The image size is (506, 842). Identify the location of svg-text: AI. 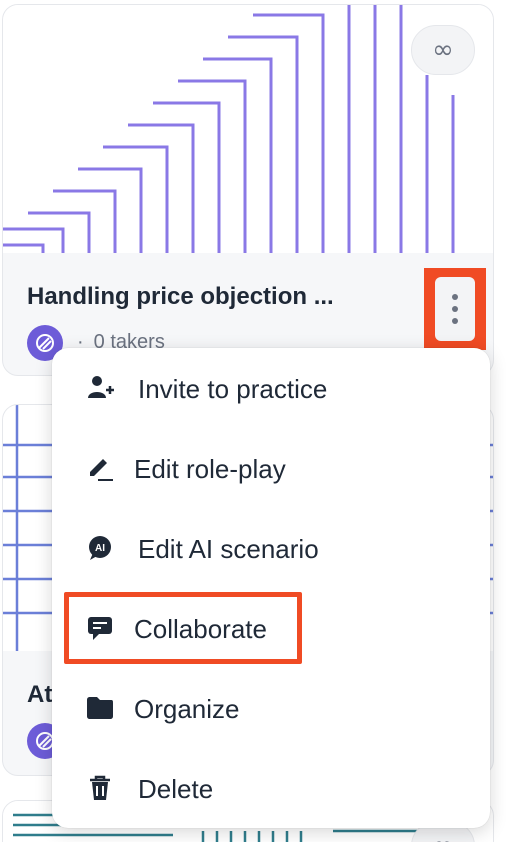
(100, 548).